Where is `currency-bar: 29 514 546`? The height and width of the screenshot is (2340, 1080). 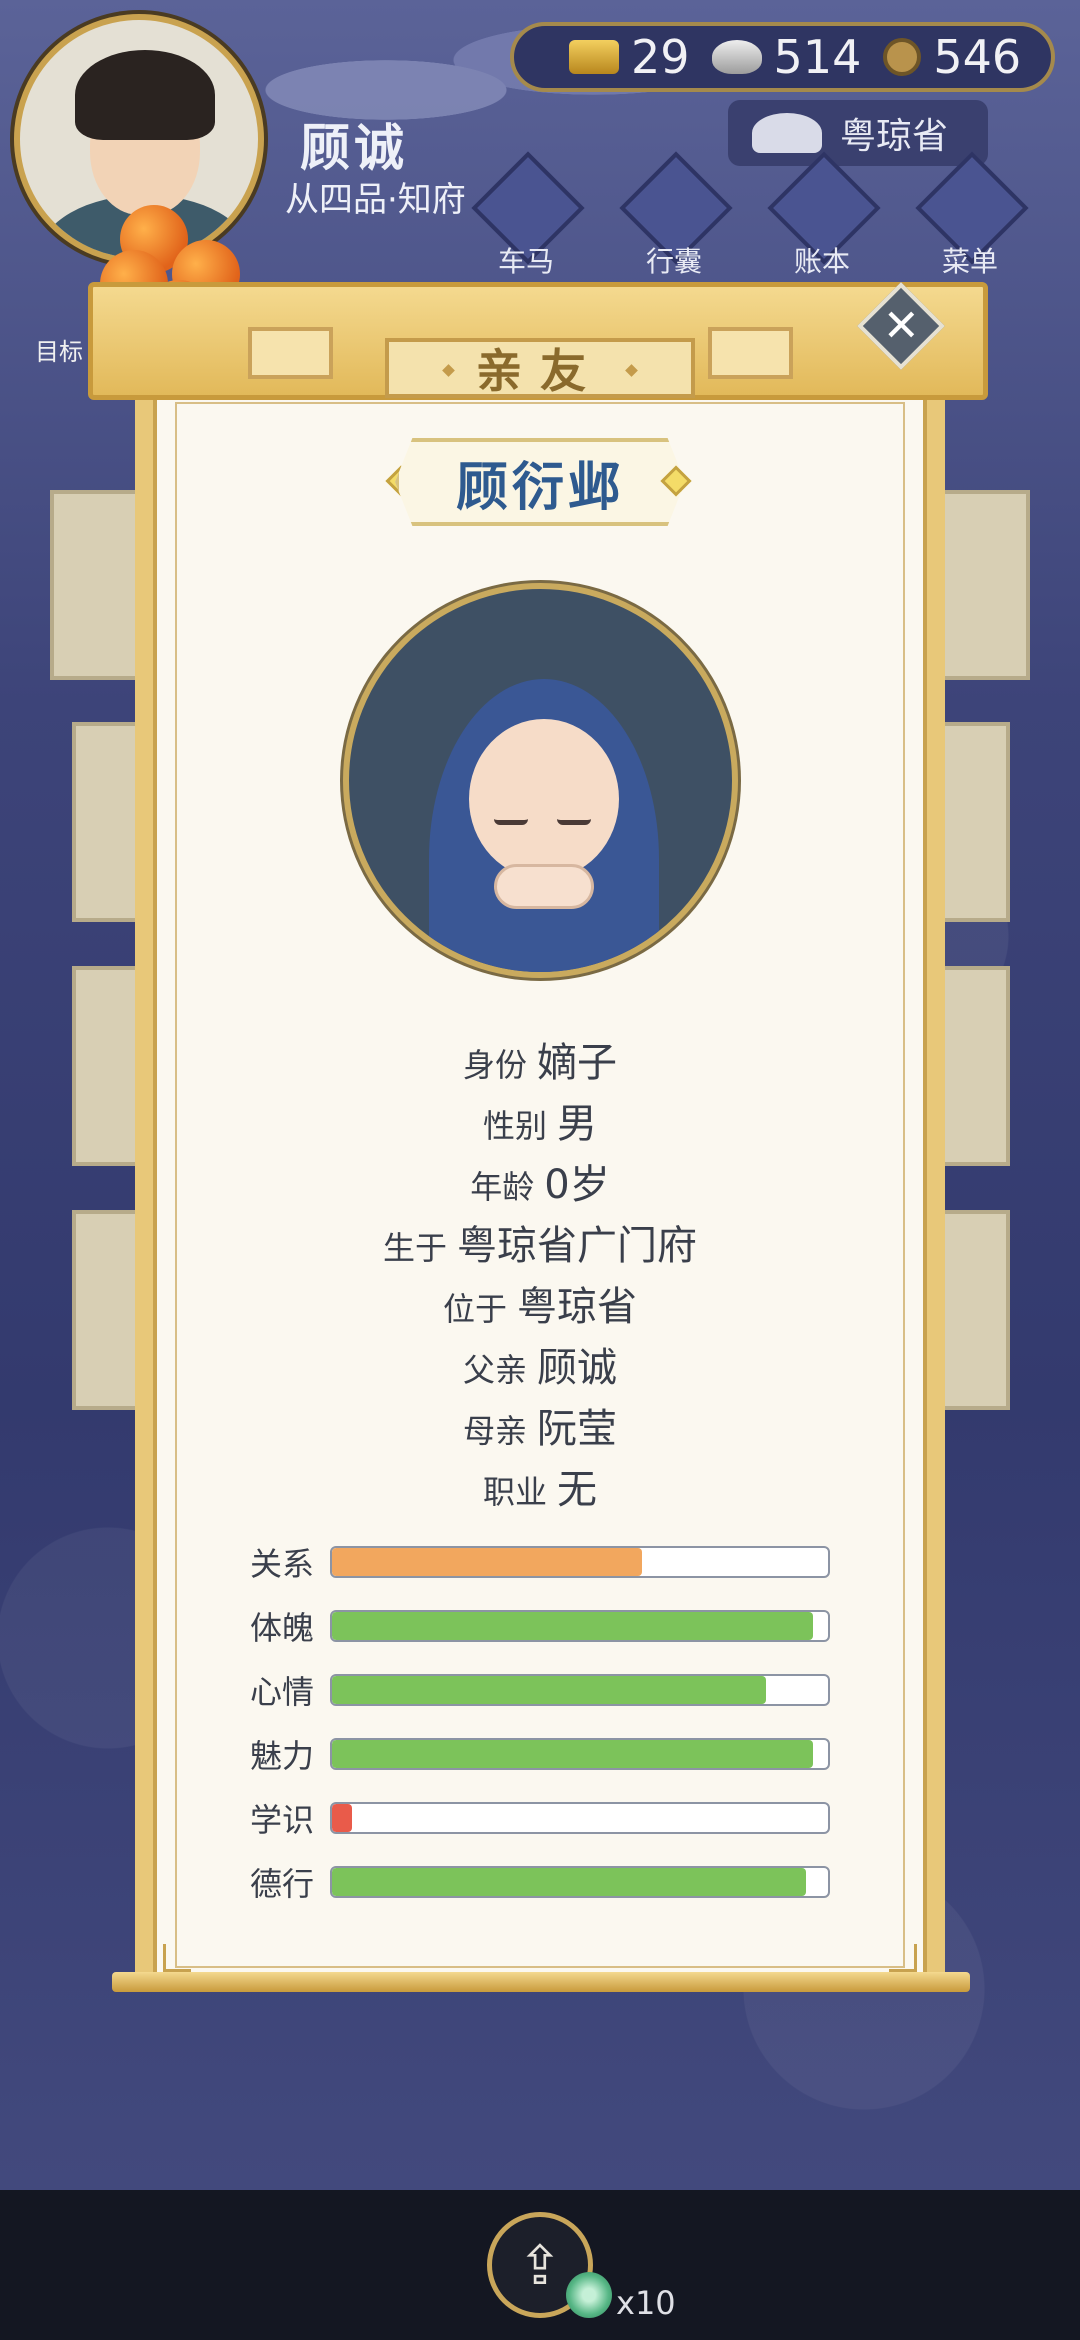
currency-bar: 29 514 546 is located at coordinates (782, 57).